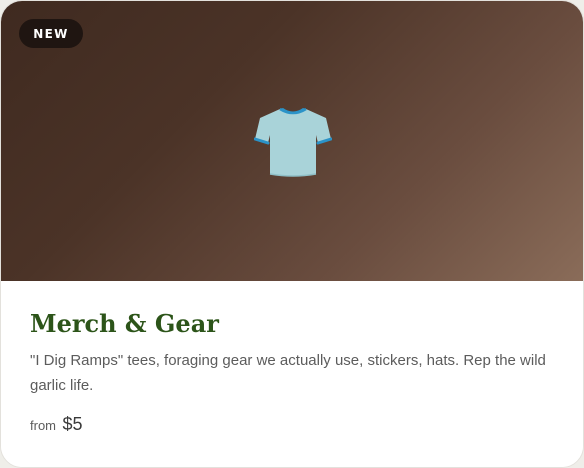  I want to click on price: from $5, so click(56, 424).